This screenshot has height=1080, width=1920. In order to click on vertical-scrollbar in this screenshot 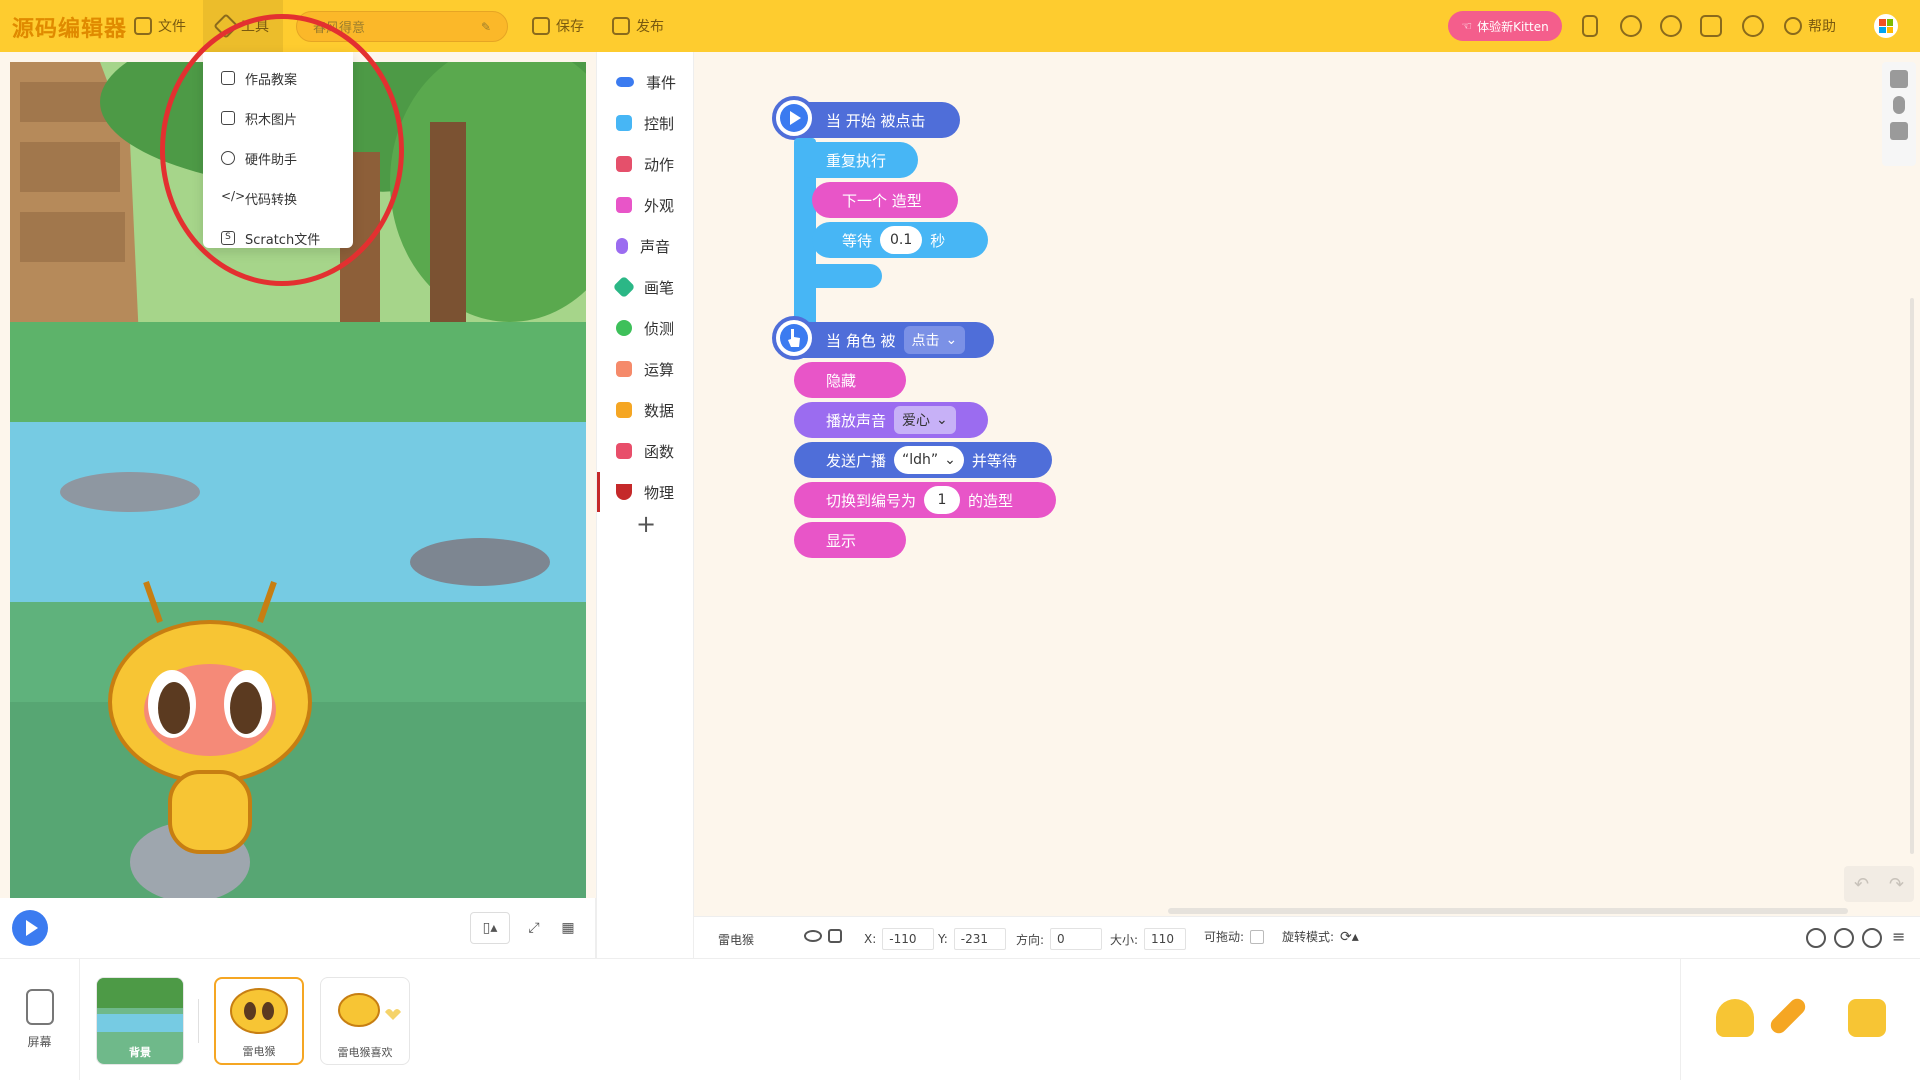, I will do `click(1912, 576)`.